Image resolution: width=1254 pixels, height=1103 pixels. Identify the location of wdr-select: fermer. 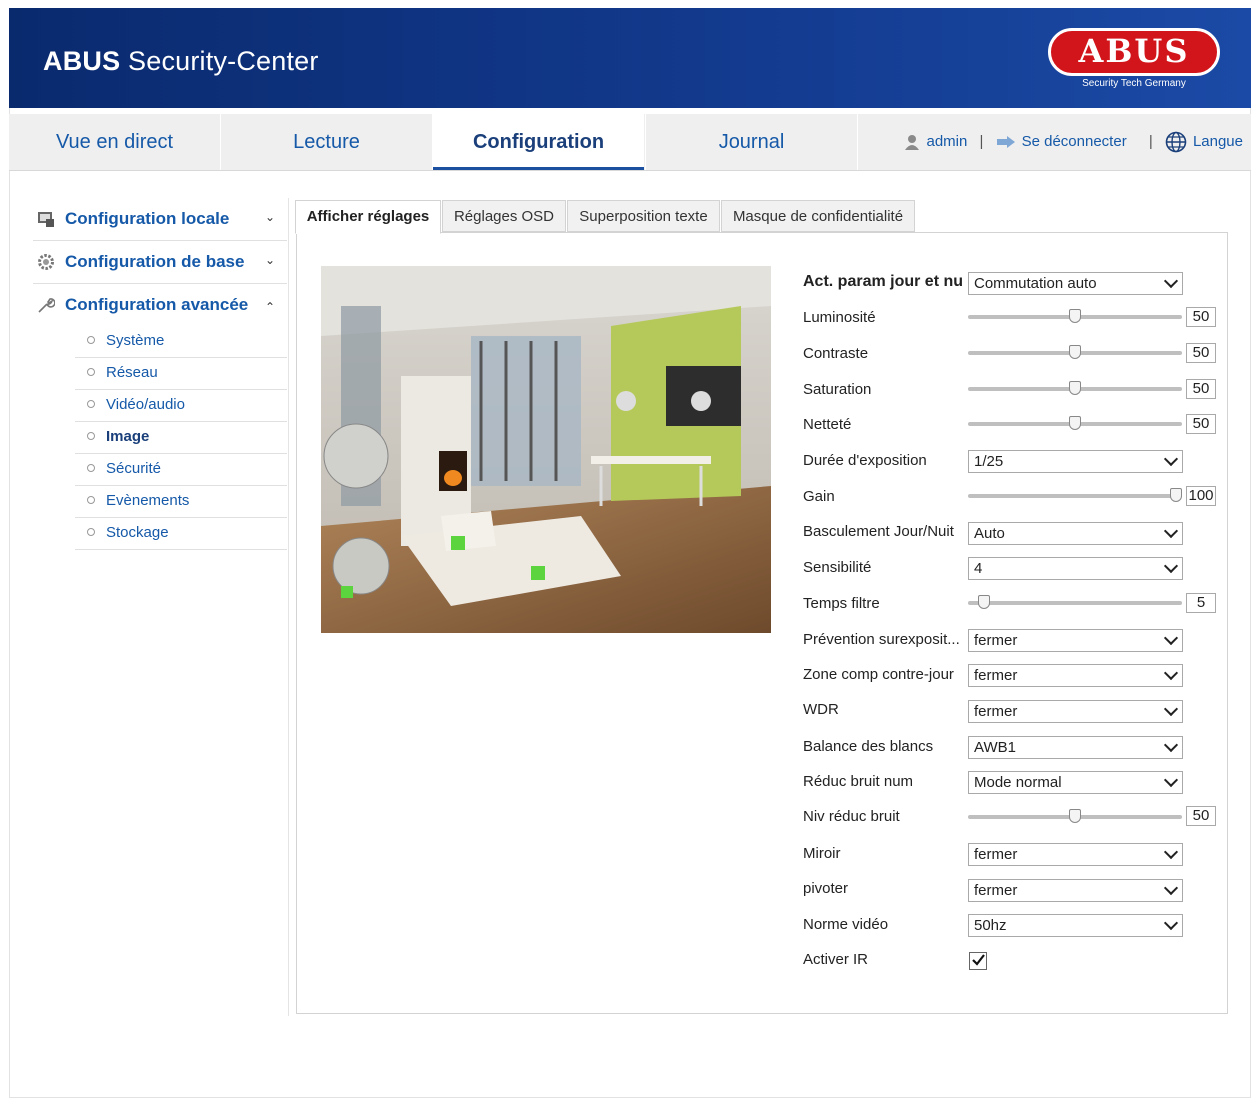
(1075, 711).